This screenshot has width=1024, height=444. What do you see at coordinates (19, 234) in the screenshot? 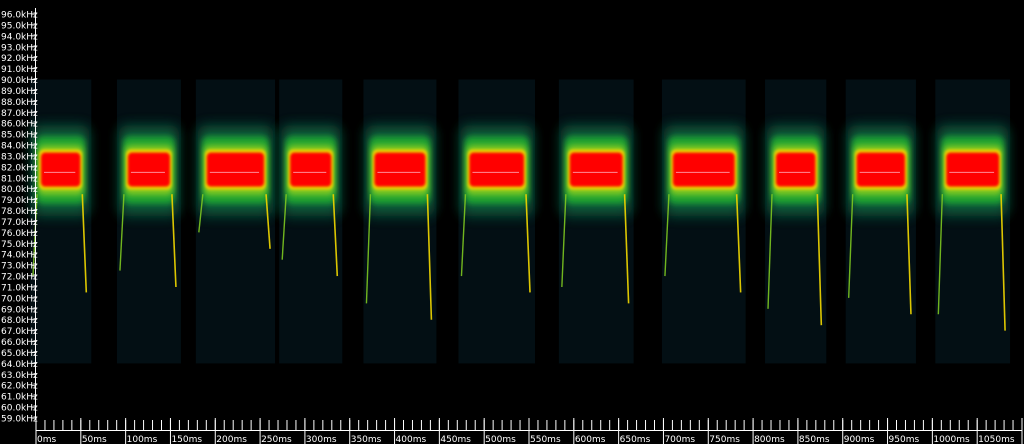
I see `y-tick-label: 76.0kHz` at bounding box center [19, 234].